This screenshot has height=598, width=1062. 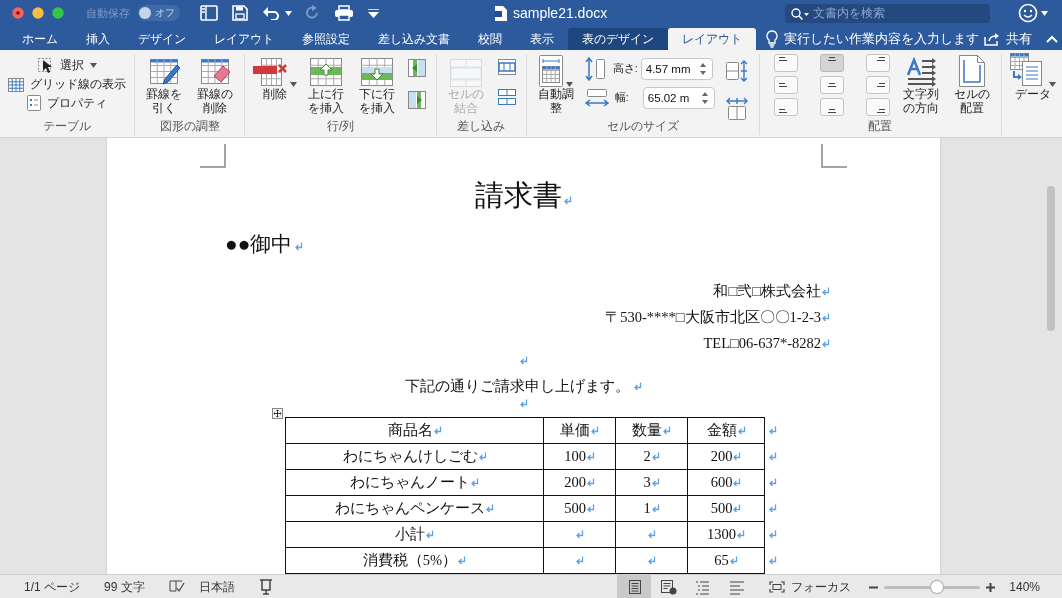 I want to click on autosave-label: 自動保存, so click(x=108, y=13).